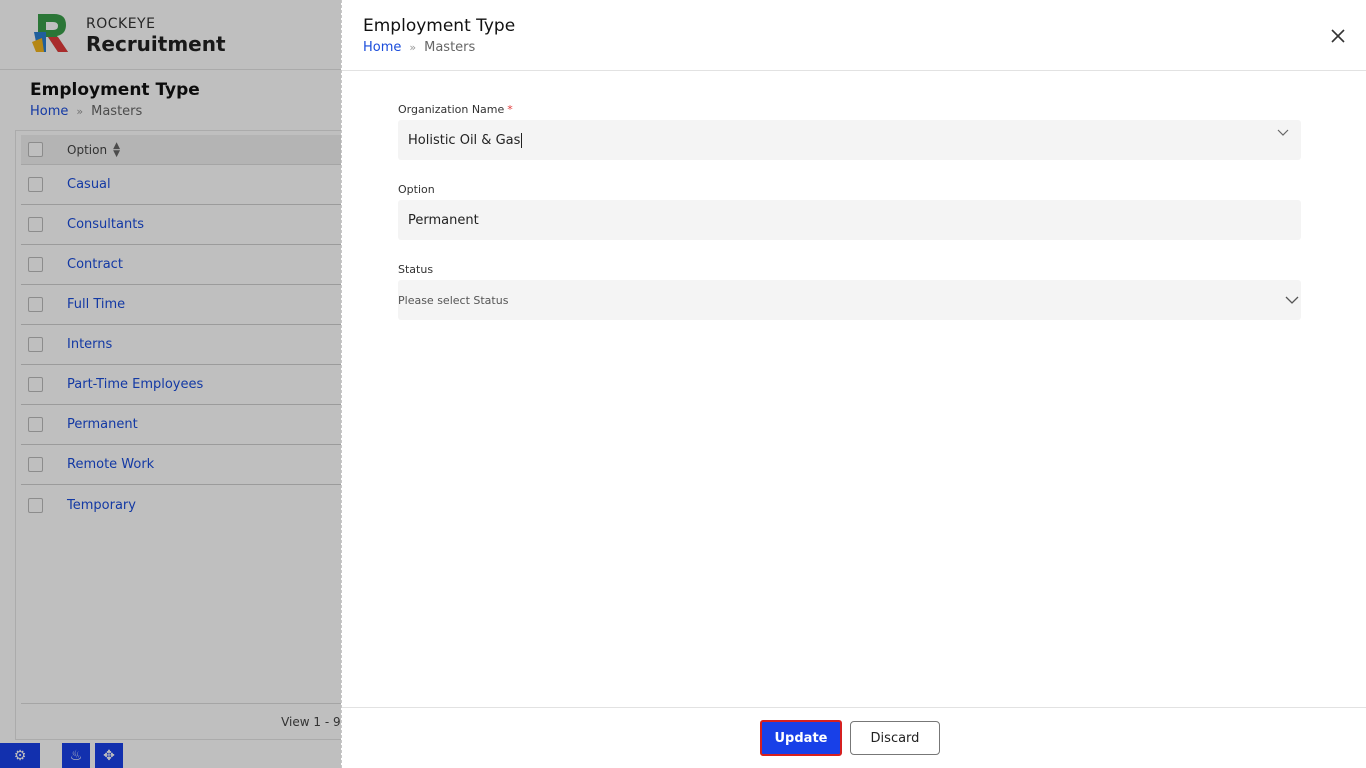 This screenshot has width=1366, height=768. I want to click on drawer-title: Employment Type, so click(439, 26).